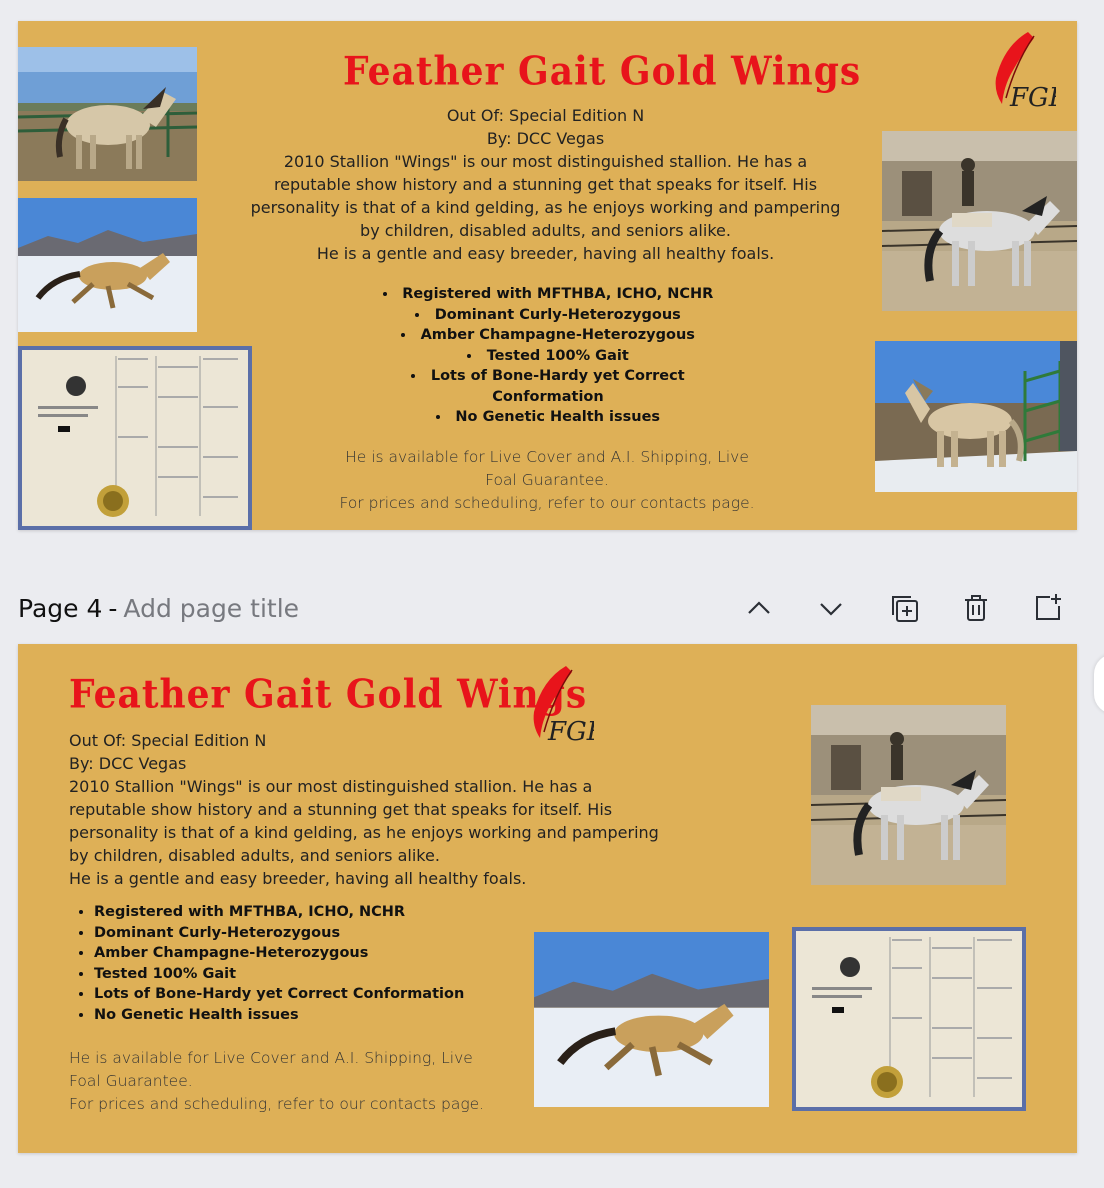  I want to click on photo-horse-at-gate, so click(976, 416).